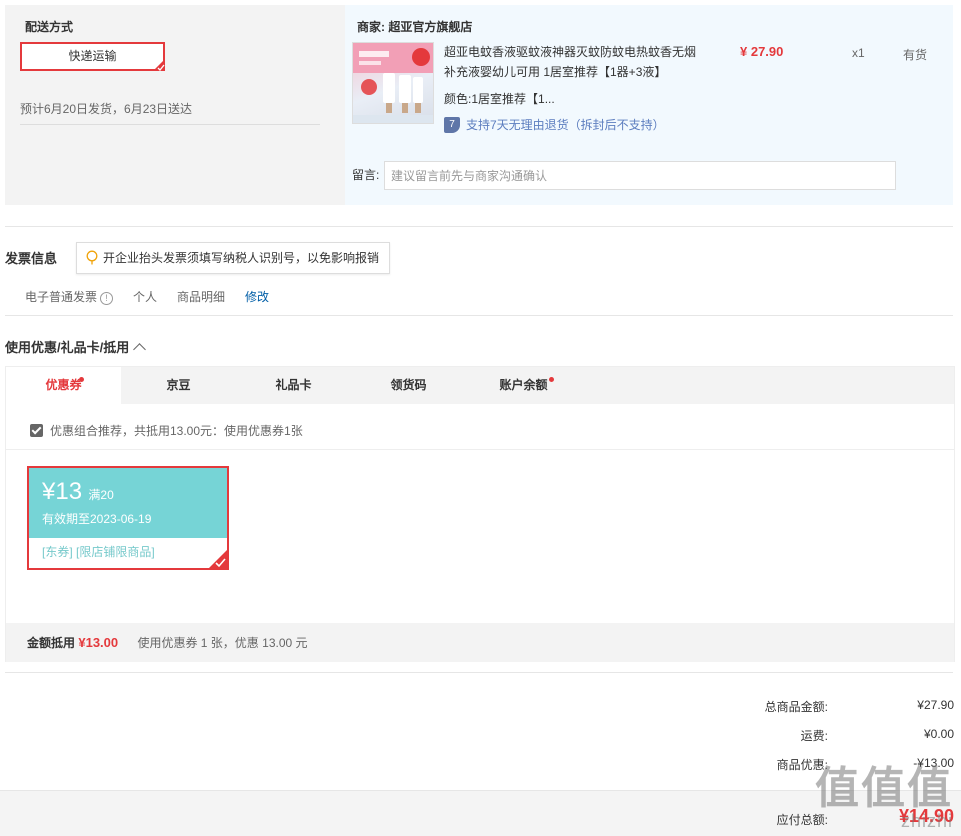 This screenshot has height=836, width=961. I want to click on summary-text: 使用优惠券 1 张，优惠 13.00 元, so click(222, 643).